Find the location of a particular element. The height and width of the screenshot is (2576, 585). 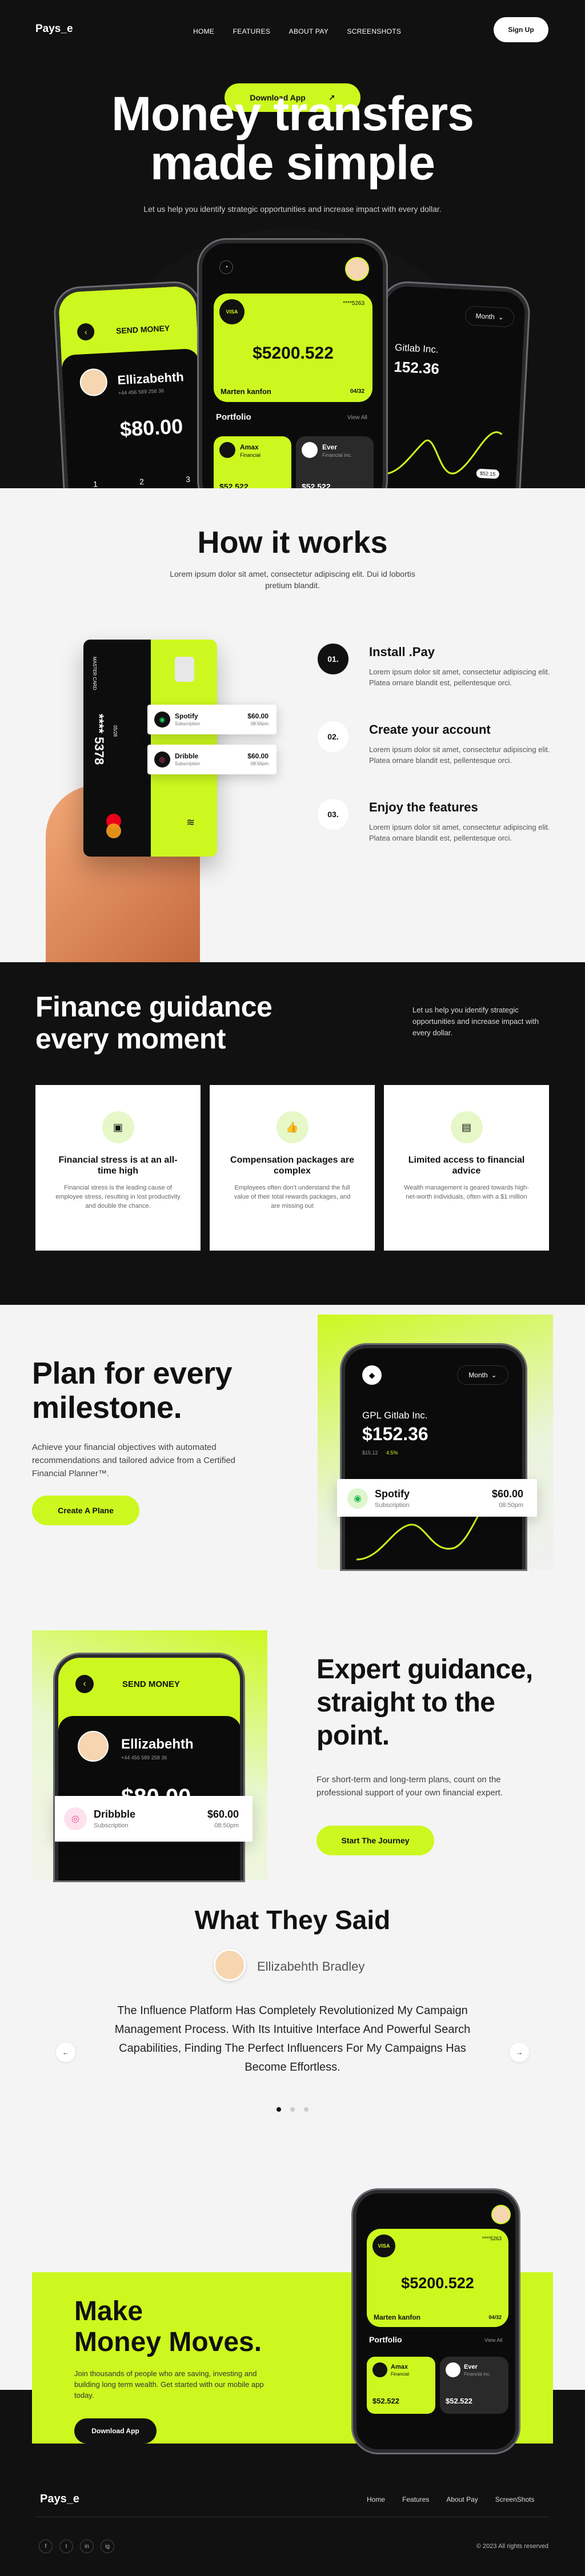

cta-tile-2: Ever Financial inc. $52.522 is located at coordinates (474, 2385).